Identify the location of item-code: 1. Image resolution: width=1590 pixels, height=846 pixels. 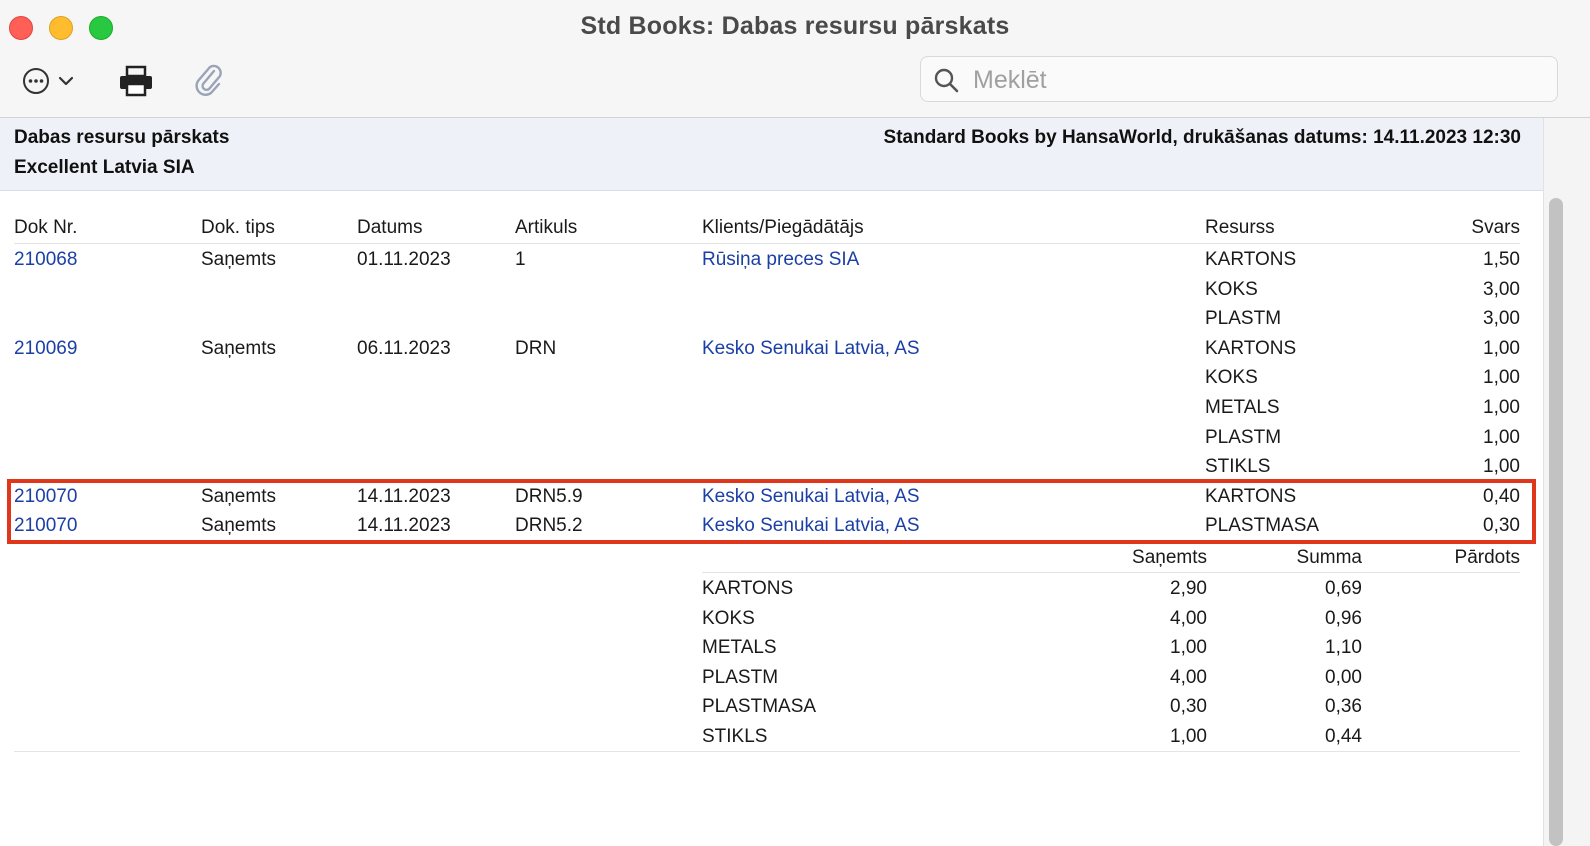
(520, 259).